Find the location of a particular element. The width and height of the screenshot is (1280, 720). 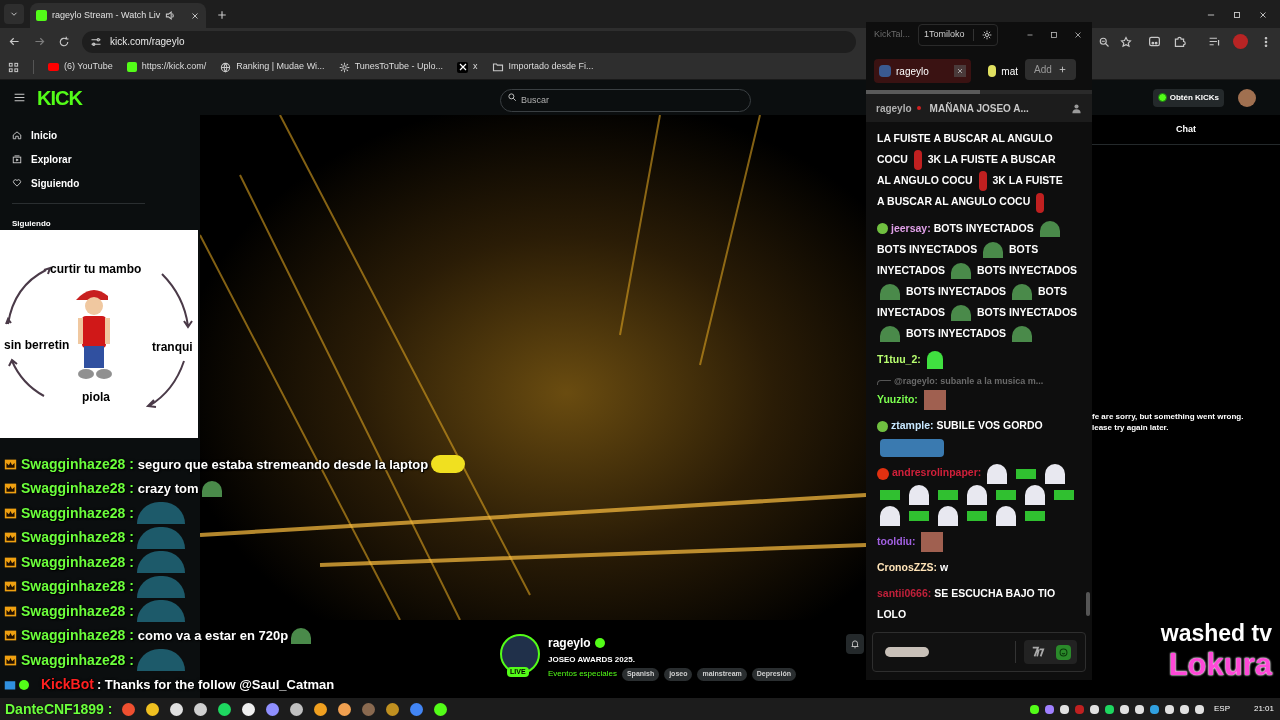

username: T1tuu_2: is located at coordinates (899, 358).